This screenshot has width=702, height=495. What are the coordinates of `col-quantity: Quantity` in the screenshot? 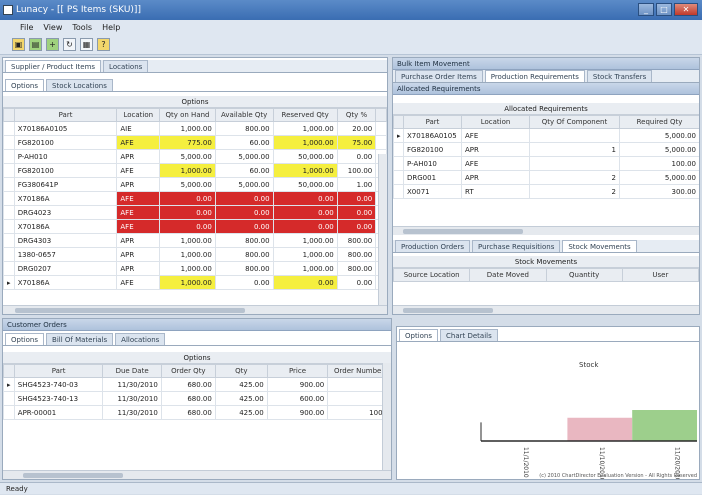 It's located at (584, 275).